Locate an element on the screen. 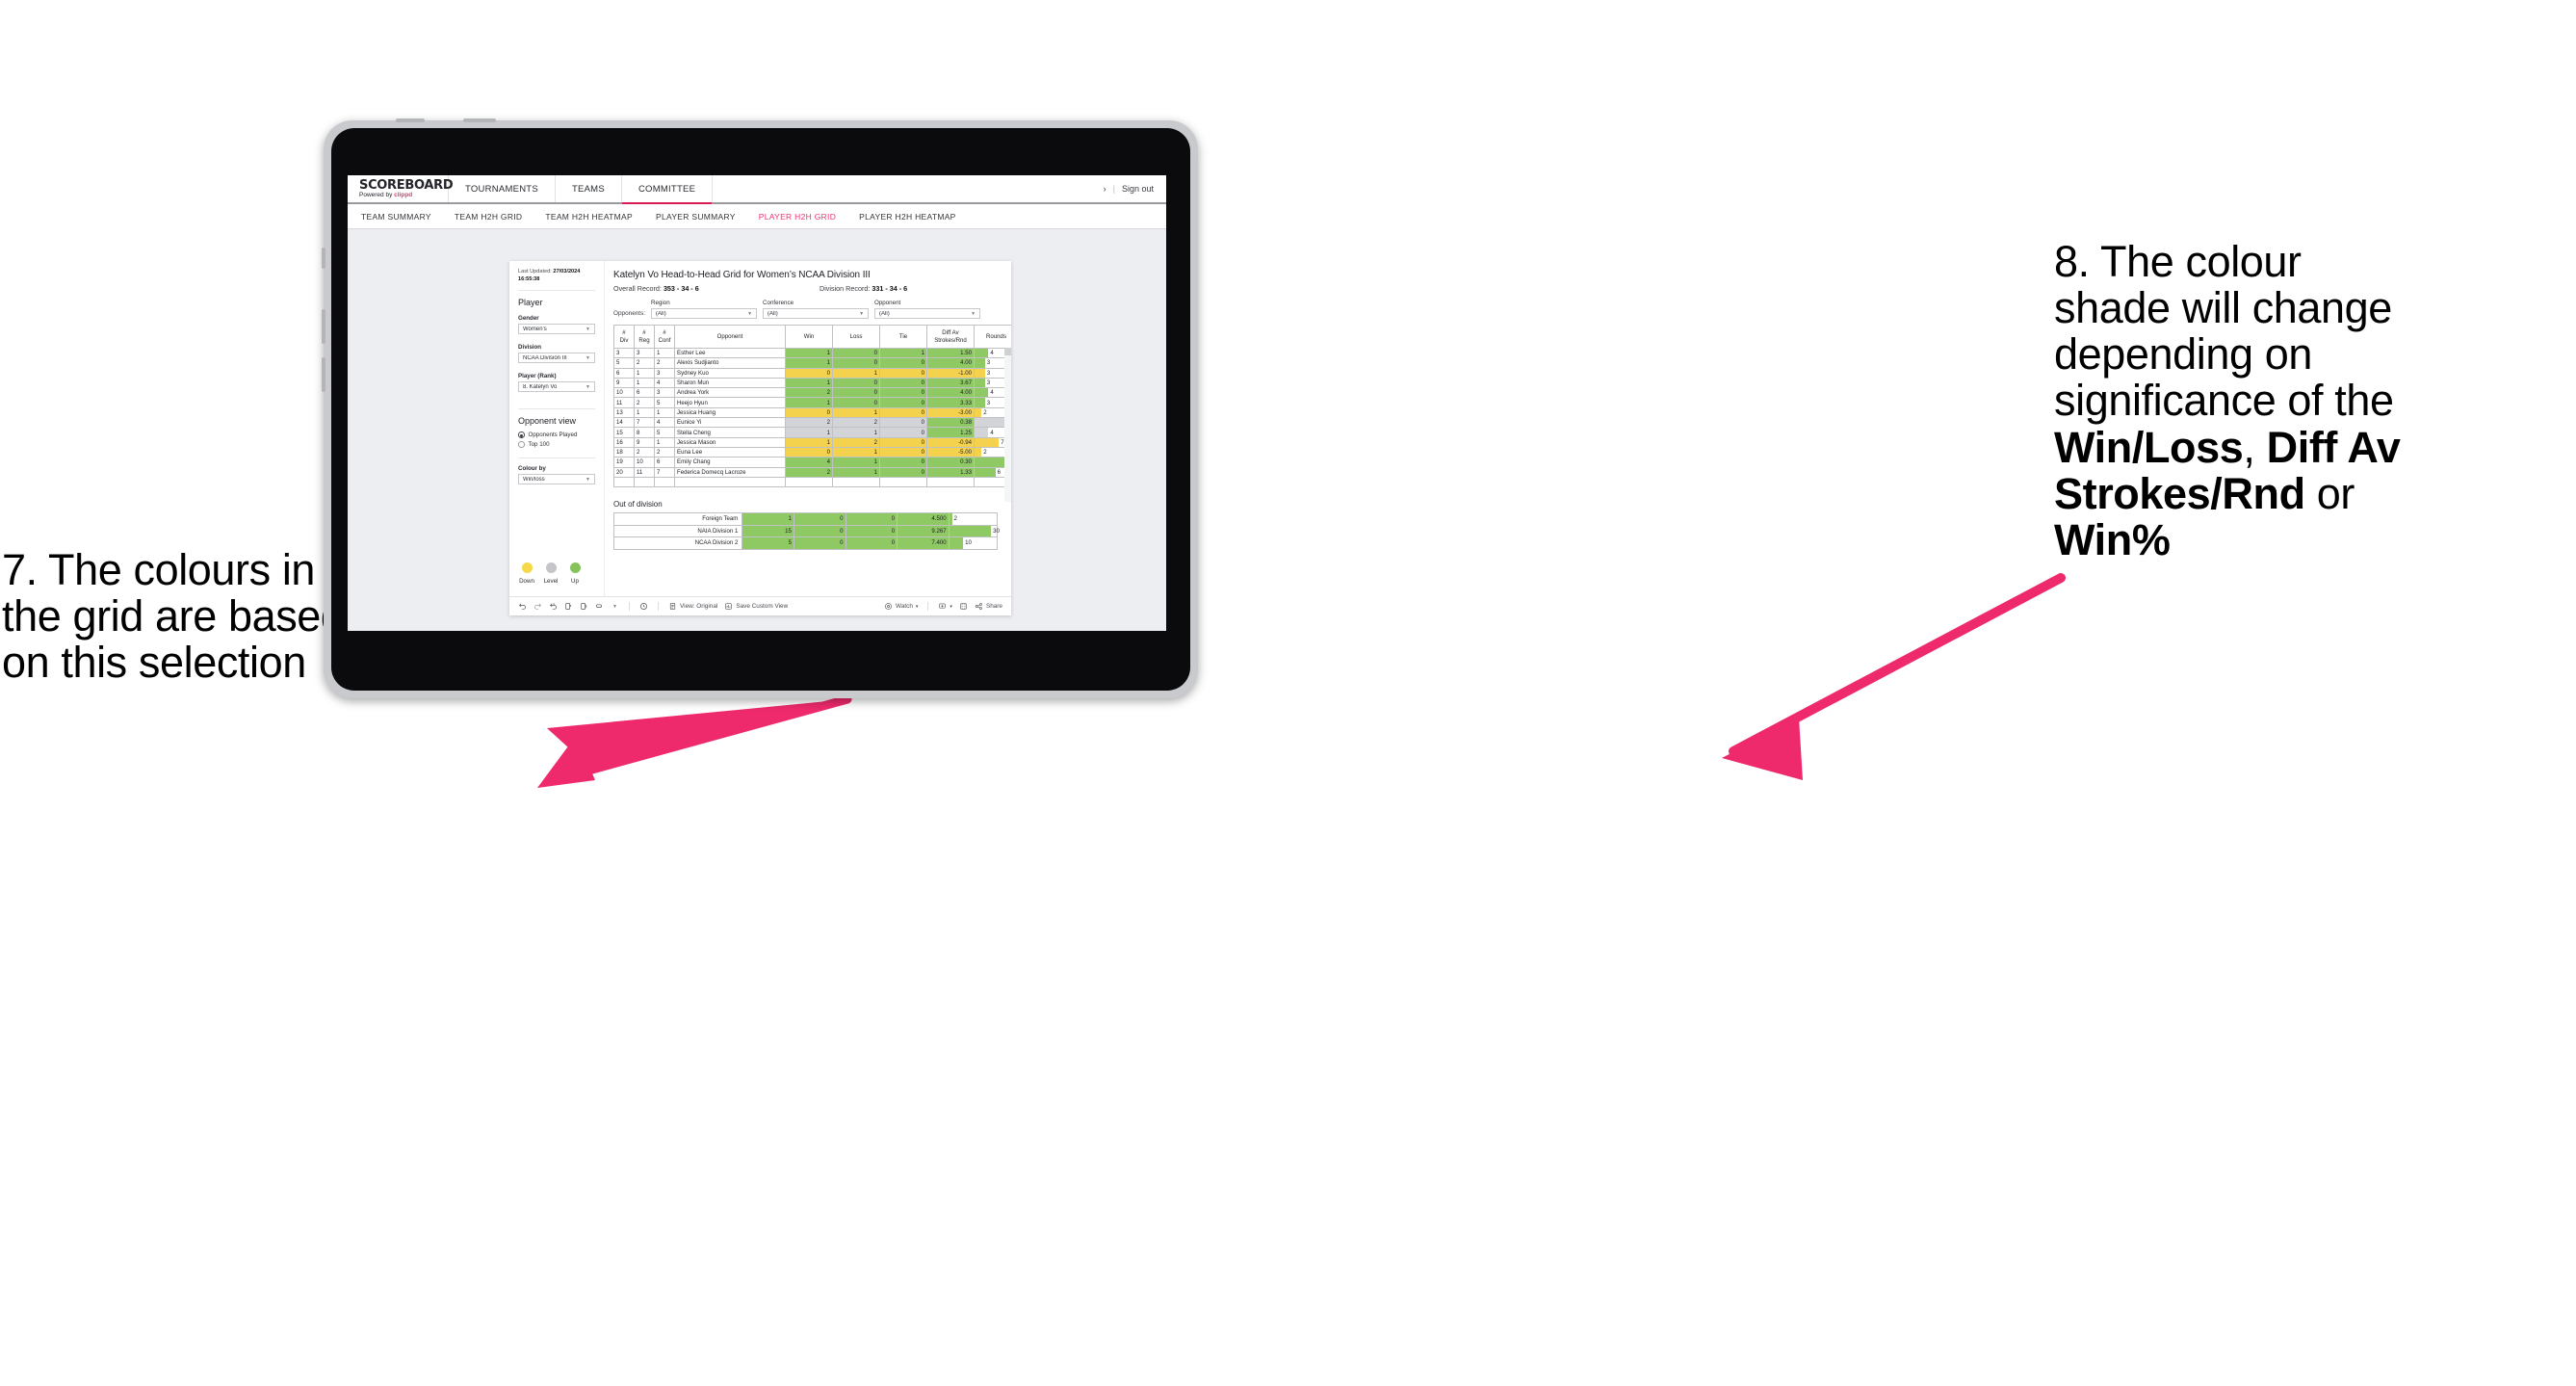 This screenshot has height=1386, width=2576. player-rank-filter: Player (Rank) 8. Katelyn Vo ▼ is located at coordinates (556, 383).